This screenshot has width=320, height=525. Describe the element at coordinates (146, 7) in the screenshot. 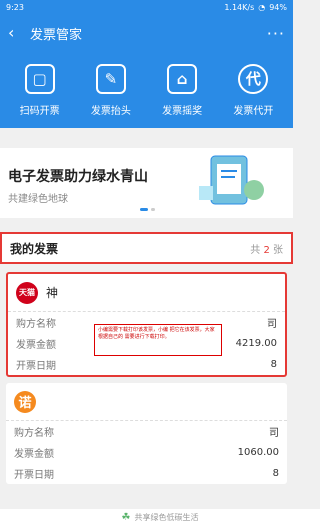

I see `status-bar: 9:23 1.14K/s ◔ 94%` at that location.